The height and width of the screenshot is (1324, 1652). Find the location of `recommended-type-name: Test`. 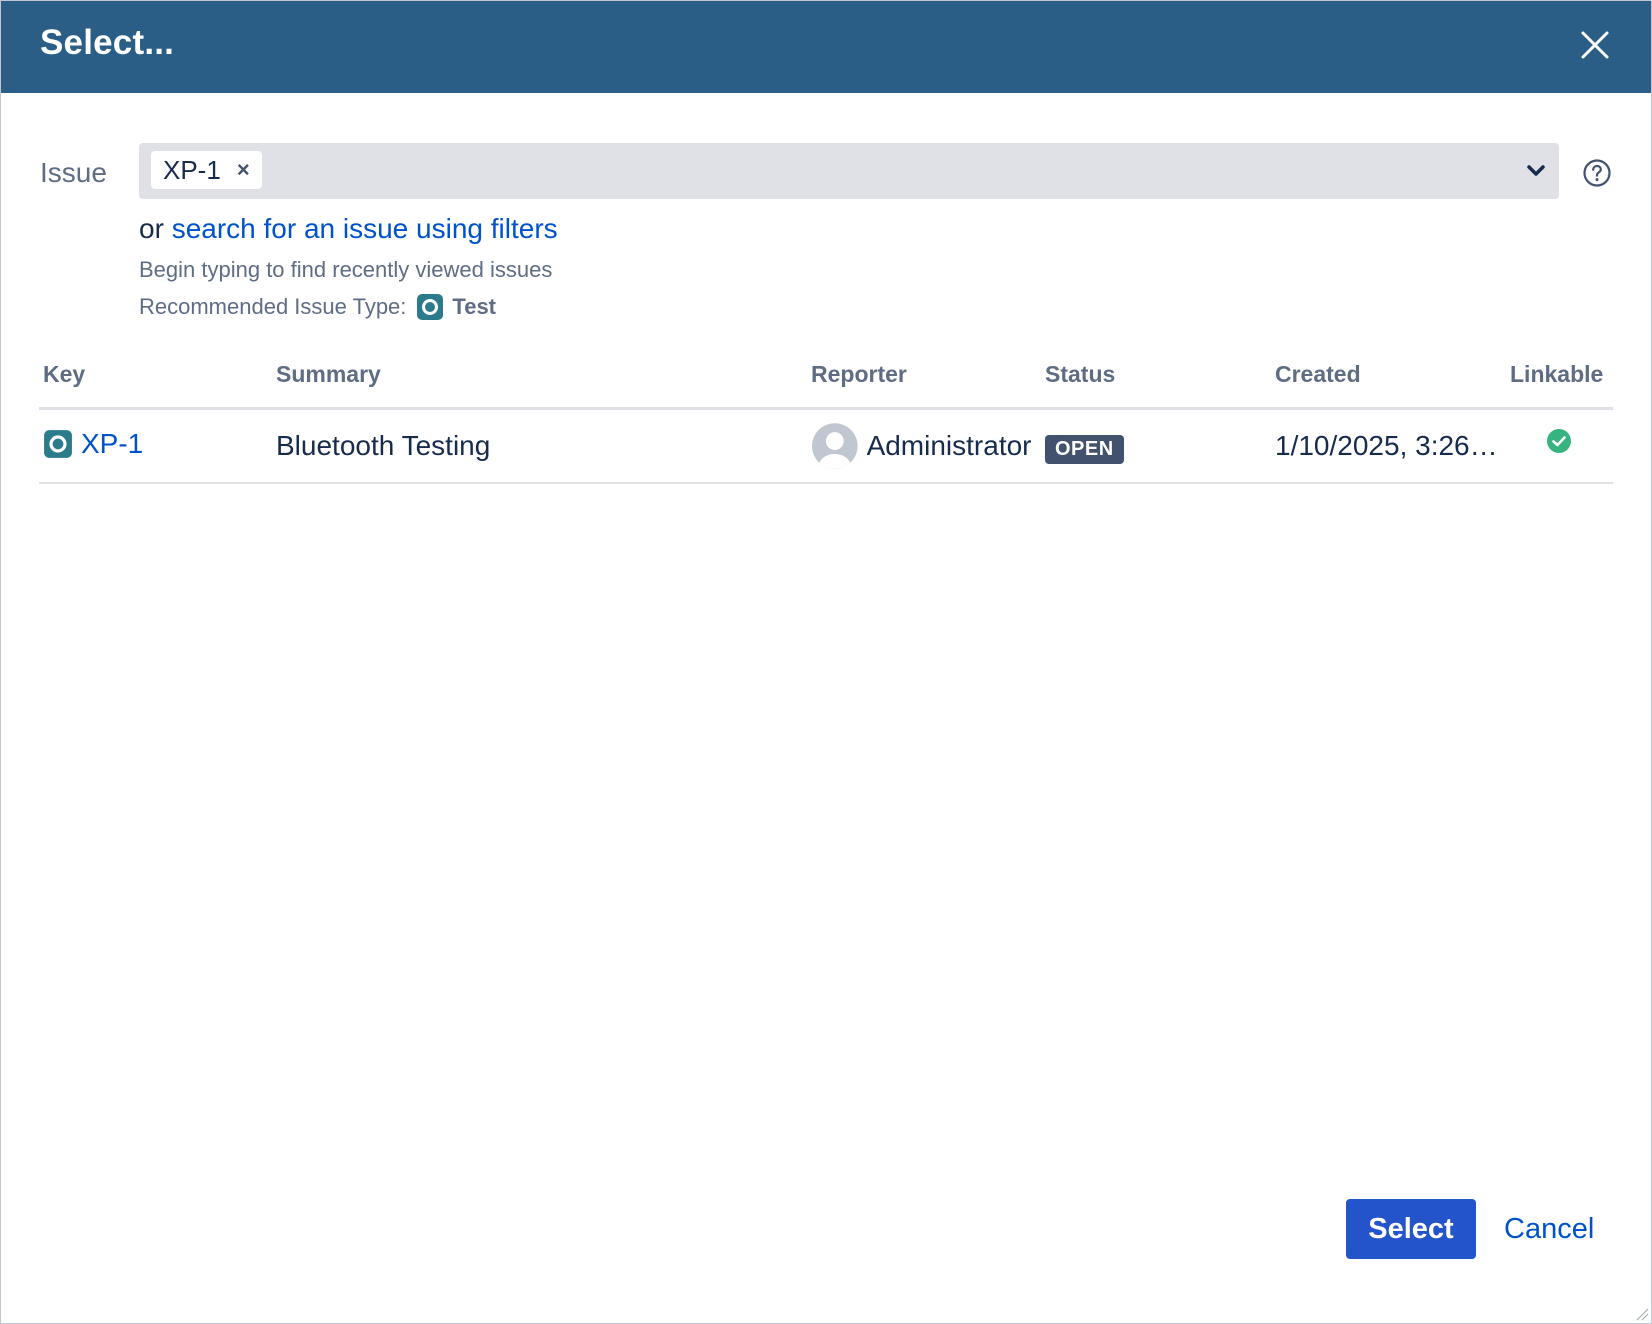

recommended-type-name: Test is located at coordinates (474, 306).